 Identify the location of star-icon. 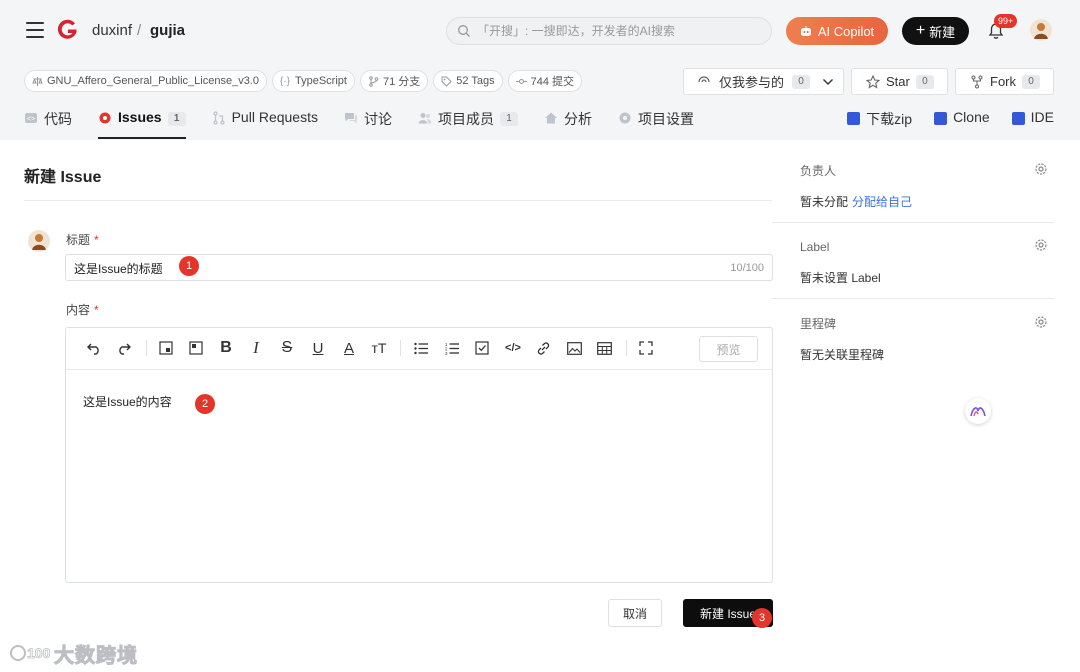
(873, 81).